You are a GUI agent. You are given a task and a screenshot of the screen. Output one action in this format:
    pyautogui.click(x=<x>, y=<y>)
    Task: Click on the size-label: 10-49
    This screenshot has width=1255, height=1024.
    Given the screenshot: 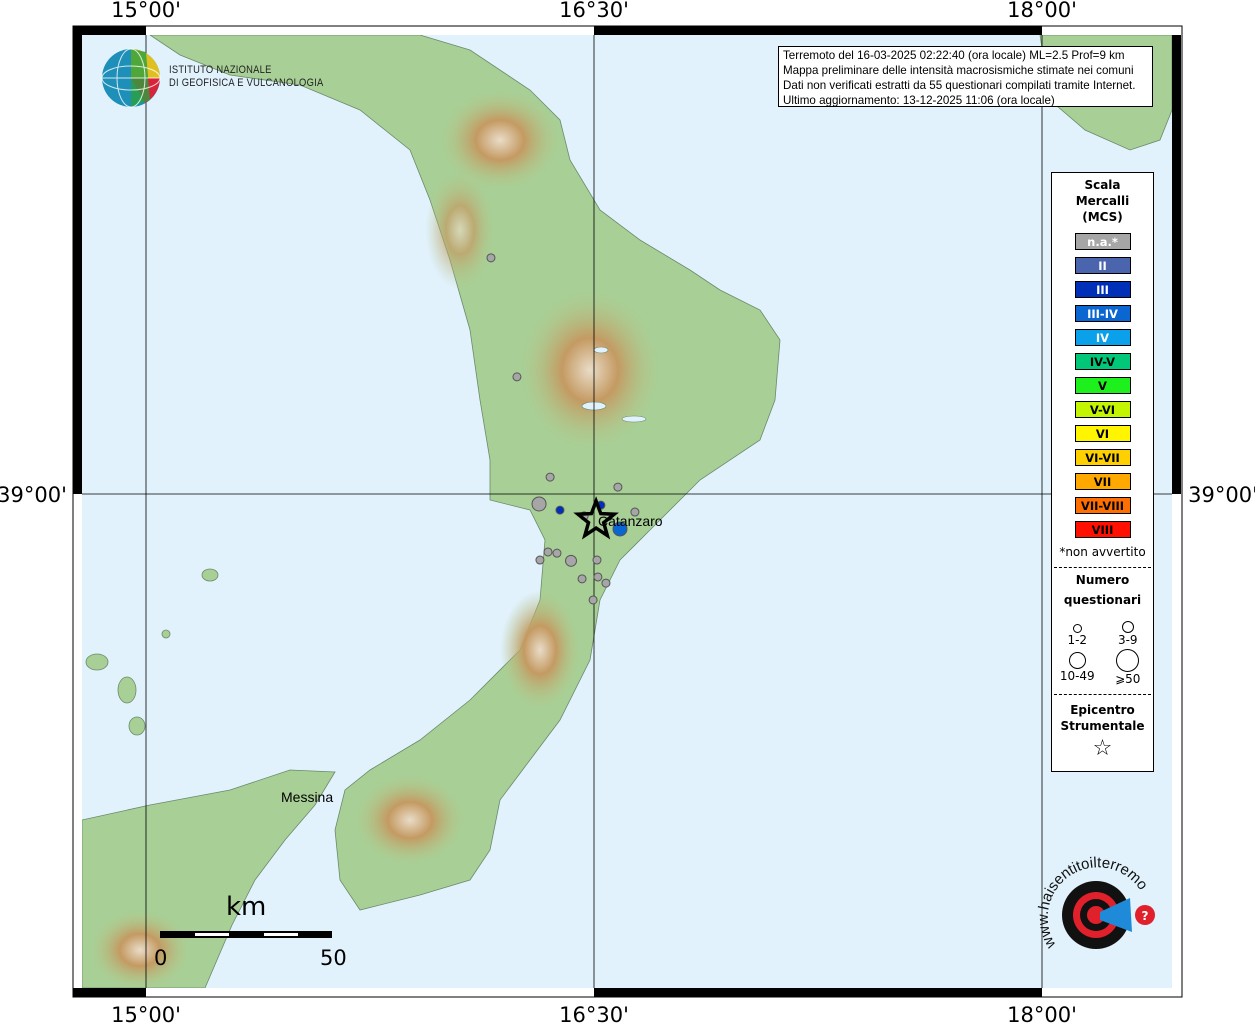 What is the action you would take?
    pyautogui.click(x=1077, y=676)
    